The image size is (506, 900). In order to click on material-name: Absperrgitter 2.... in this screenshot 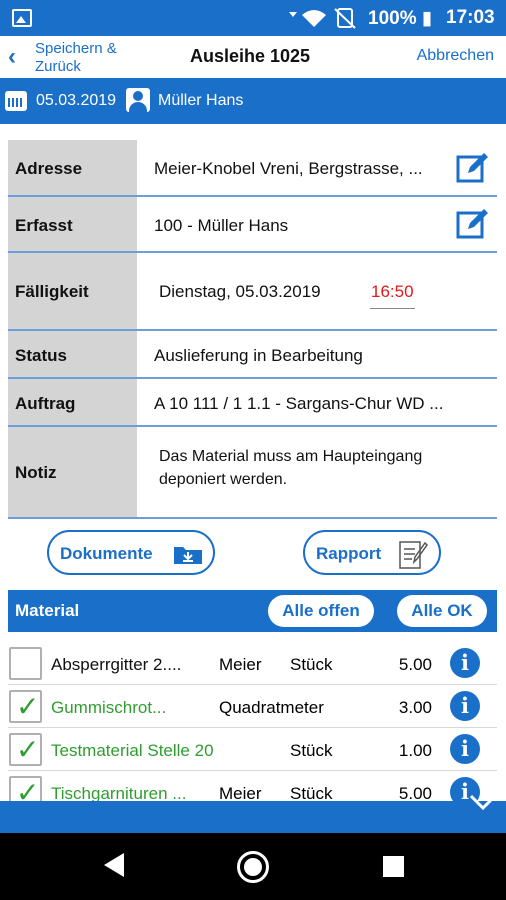, I will do `click(116, 664)`.